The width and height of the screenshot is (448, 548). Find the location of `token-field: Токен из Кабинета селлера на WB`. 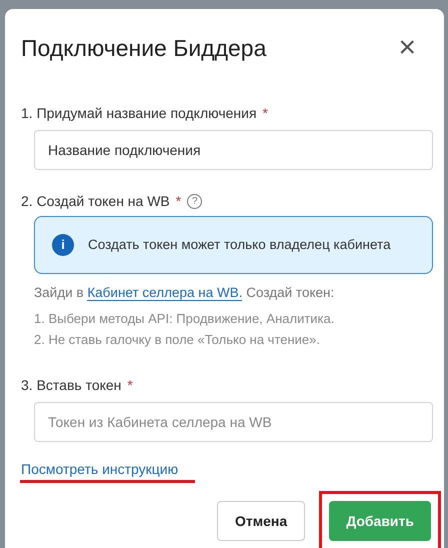

token-field: Токен из Кабинета селлера на WB is located at coordinates (233, 422).